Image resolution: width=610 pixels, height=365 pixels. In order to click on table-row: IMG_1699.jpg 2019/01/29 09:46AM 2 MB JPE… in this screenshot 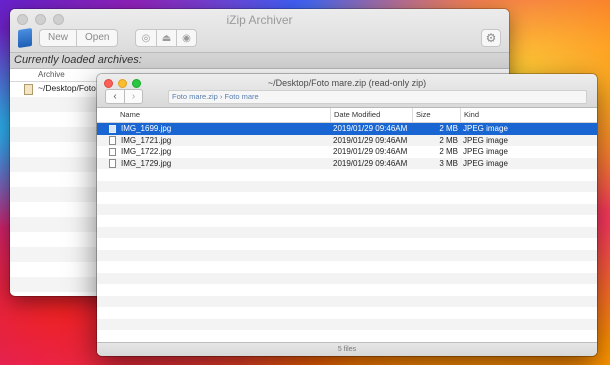, I will do `click(347, 129)`.